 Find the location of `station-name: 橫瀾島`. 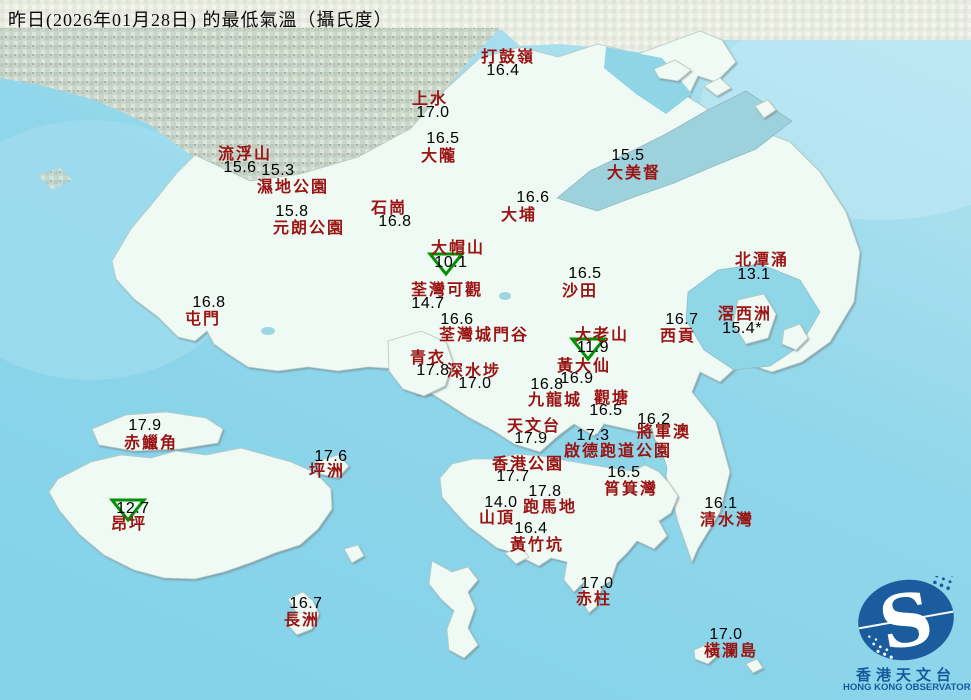

station-name: 橫瀾島 is located at coordinates (731, 651).